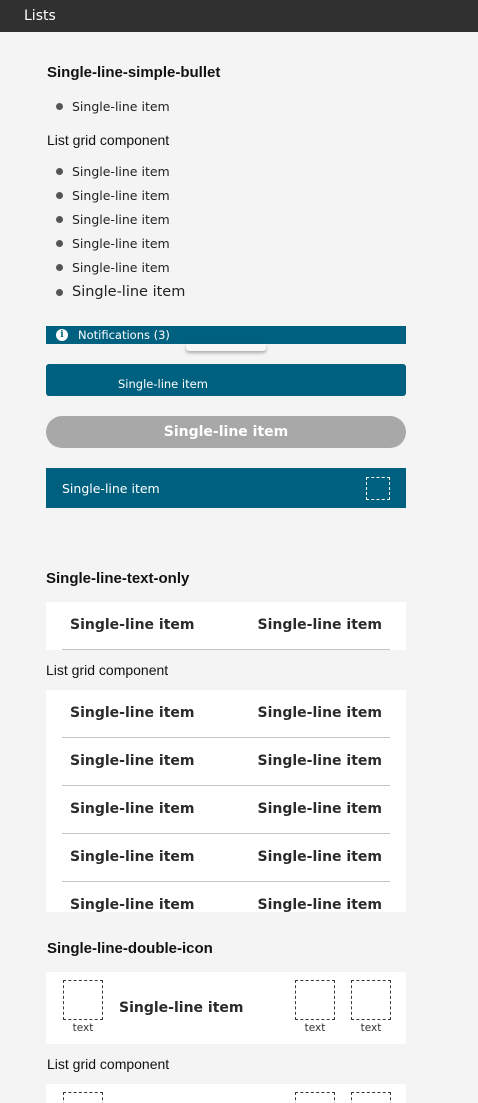 This screenshot has width=478, height=1103. What do you see at coordinates (118, 578) in the screenshot?
I see `section-title-text-only: Single-line-text-only` at bounding box center [118, 578].